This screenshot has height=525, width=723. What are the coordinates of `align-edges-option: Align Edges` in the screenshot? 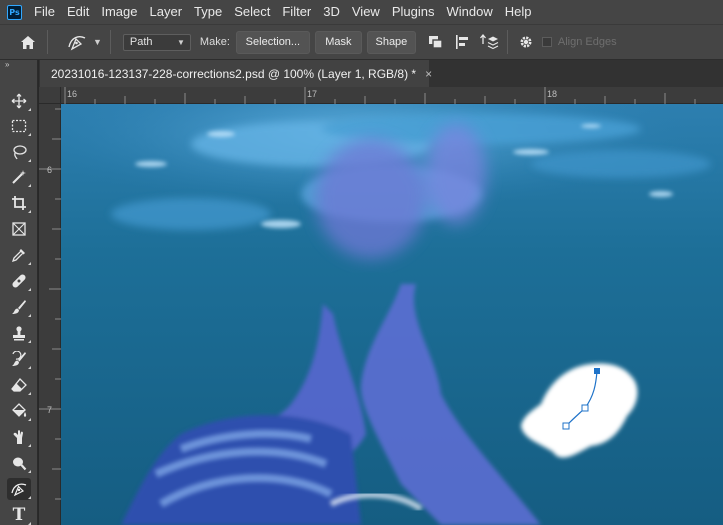 It's located at (579, 42).